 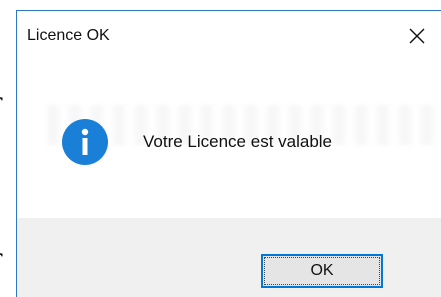 What do you see at coordinates (3, 181) in the screenshot?
I see `background-text-line: :` at bounding box center [3, 181].